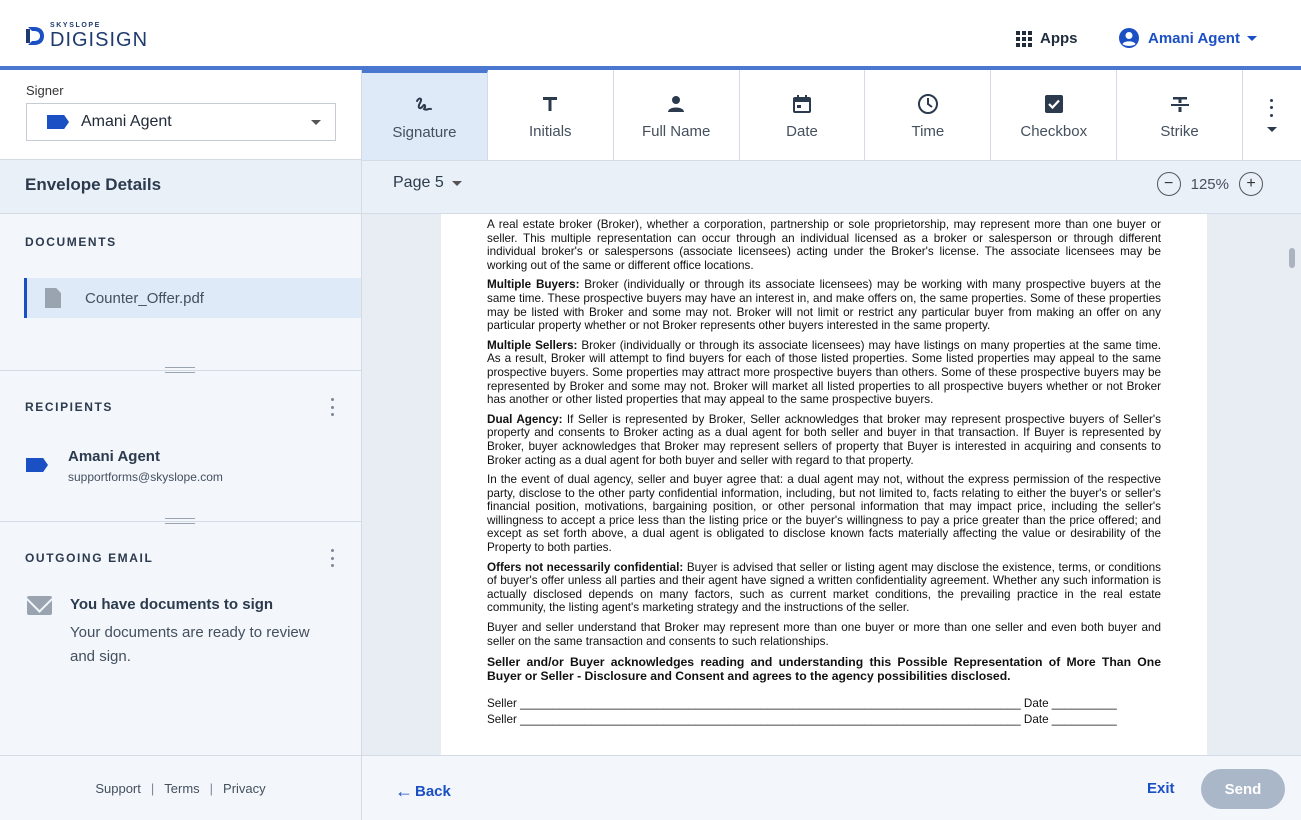 This screenshot has height=820, width=1301. I want to click on terms-link: Terms, so click(181, 788).